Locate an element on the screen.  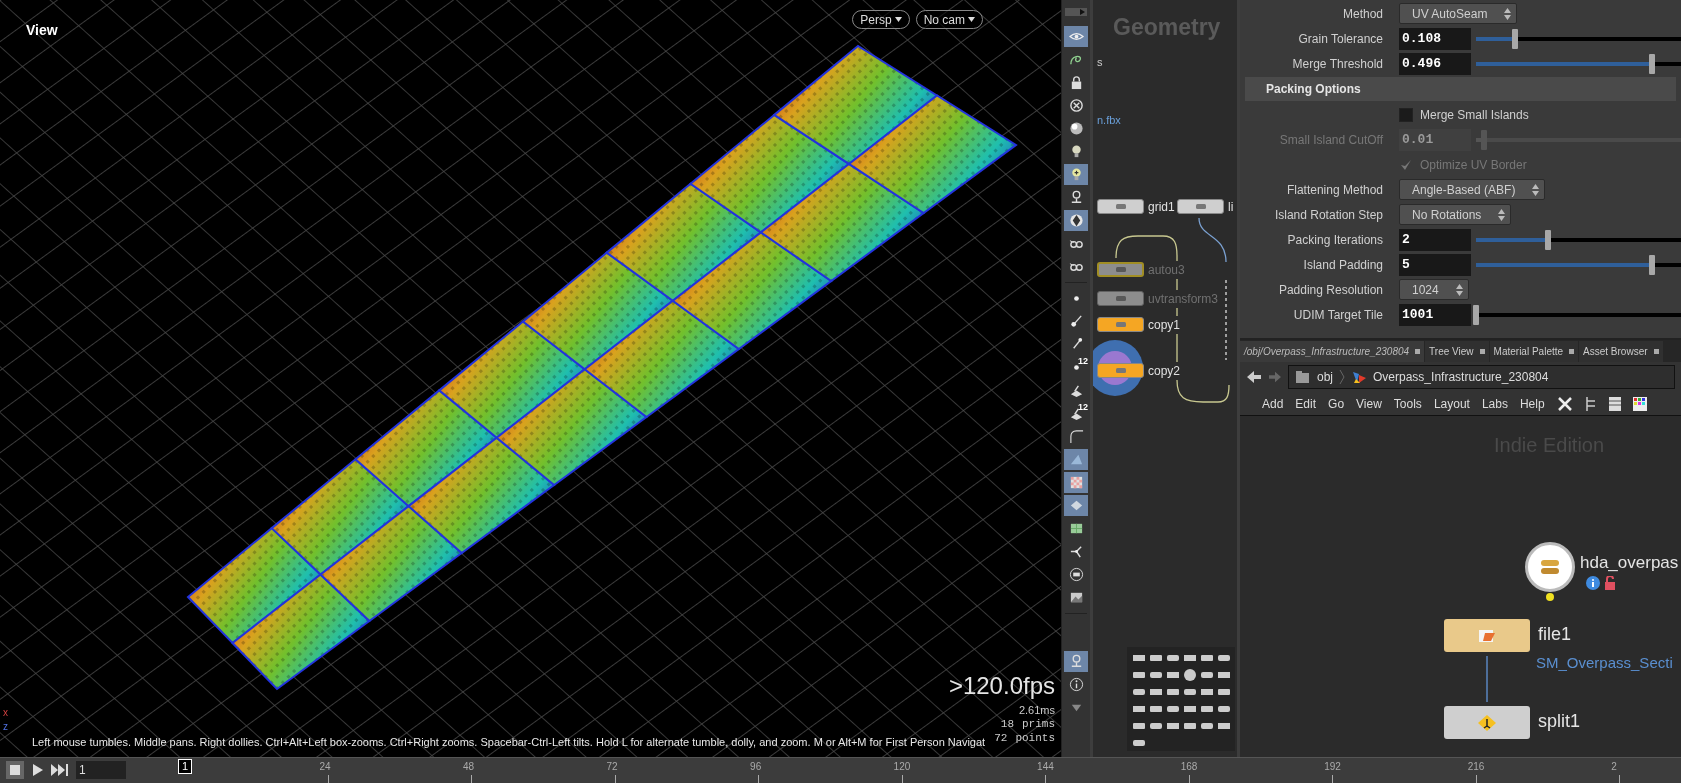
toolbar-button is located at coordinates (1076, 220).